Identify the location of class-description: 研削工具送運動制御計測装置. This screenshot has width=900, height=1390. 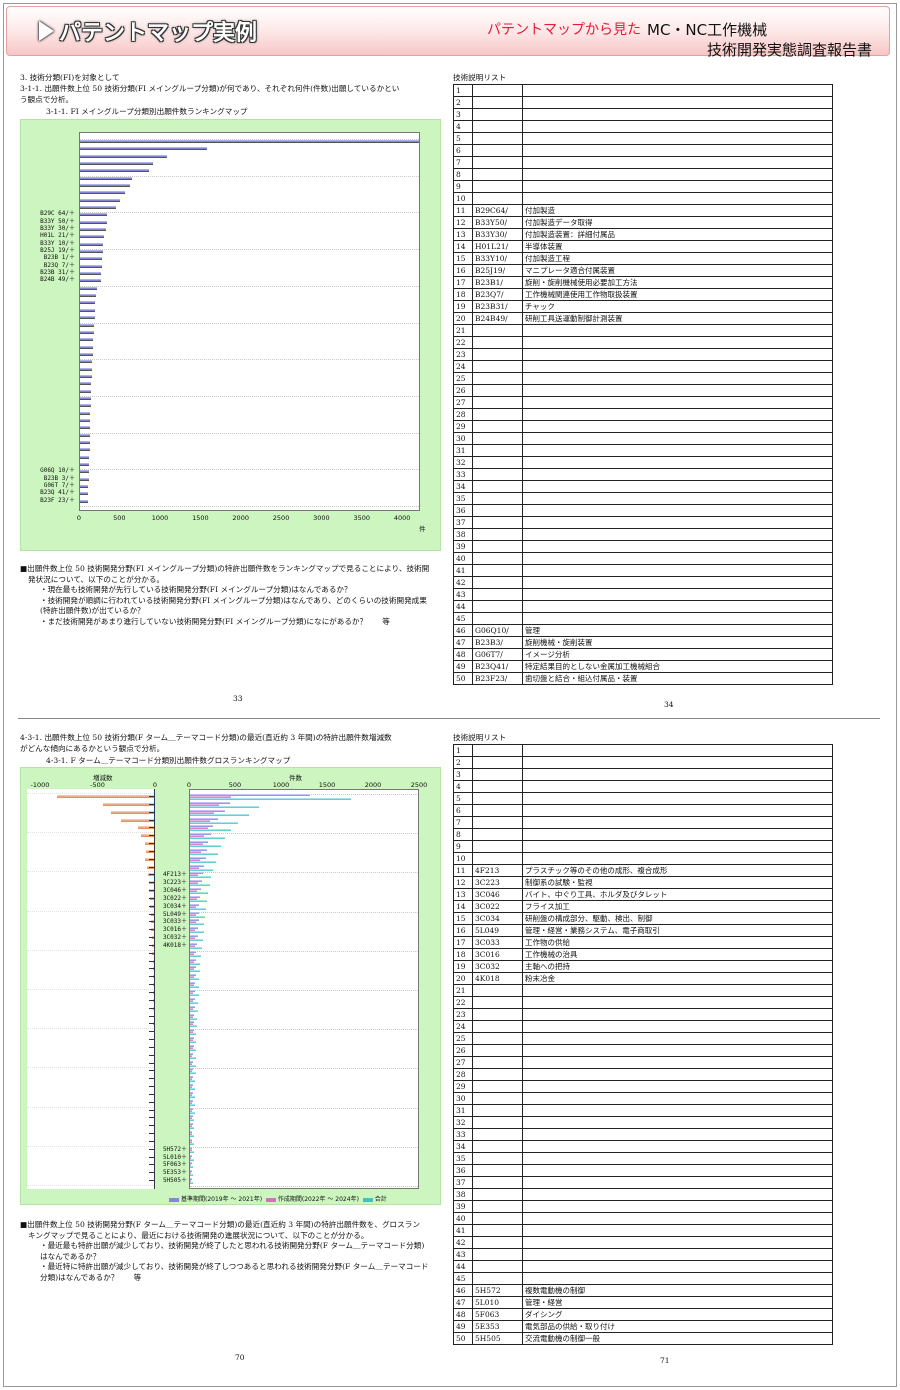
(677, 318).